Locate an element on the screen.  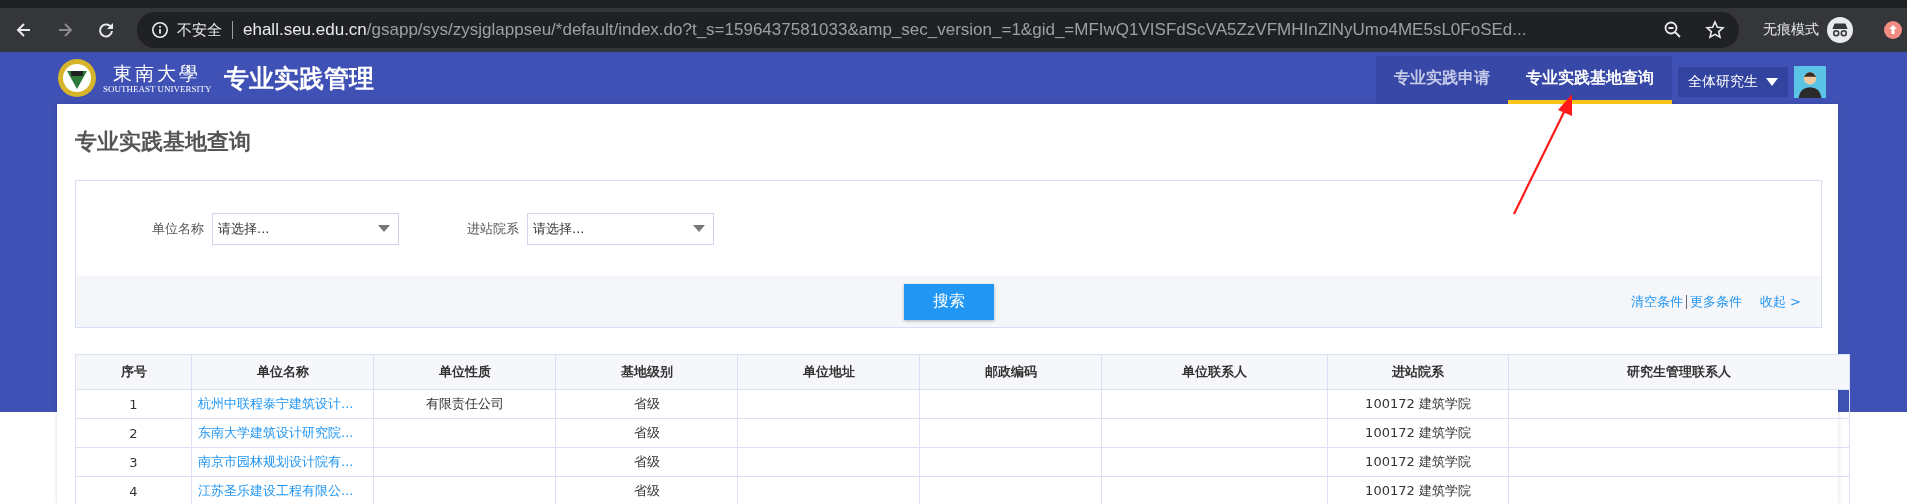
incognito-icon is located at coordinates (1840, 30).